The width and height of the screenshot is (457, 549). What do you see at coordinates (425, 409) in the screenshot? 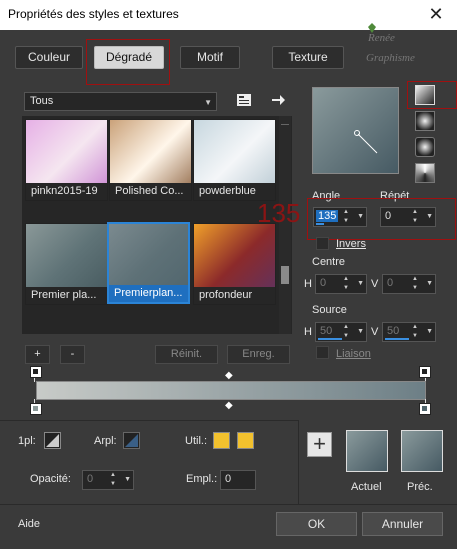
I see `bottom-right-stop-icon` at bounding box center [425, 409].